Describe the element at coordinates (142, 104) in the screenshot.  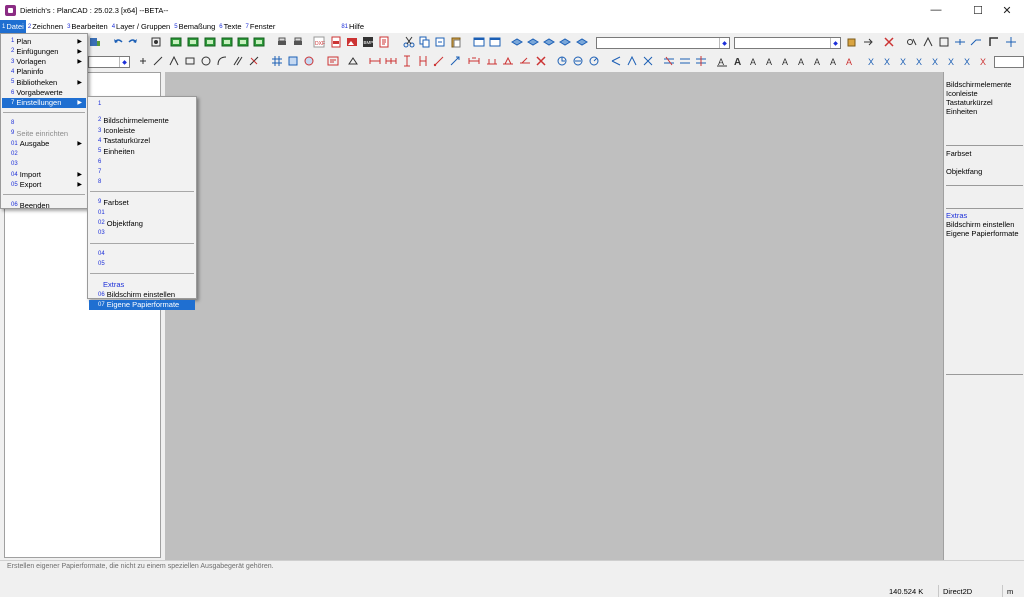
I see `settings-item-item-1: 1` at that location.